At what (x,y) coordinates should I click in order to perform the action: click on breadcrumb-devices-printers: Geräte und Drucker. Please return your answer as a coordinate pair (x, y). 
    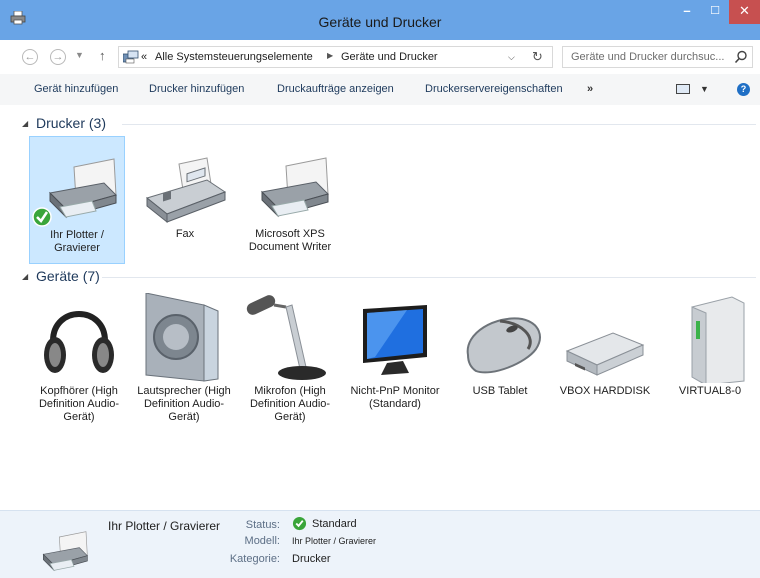
    Looking at the image, I should click on (389, 57).